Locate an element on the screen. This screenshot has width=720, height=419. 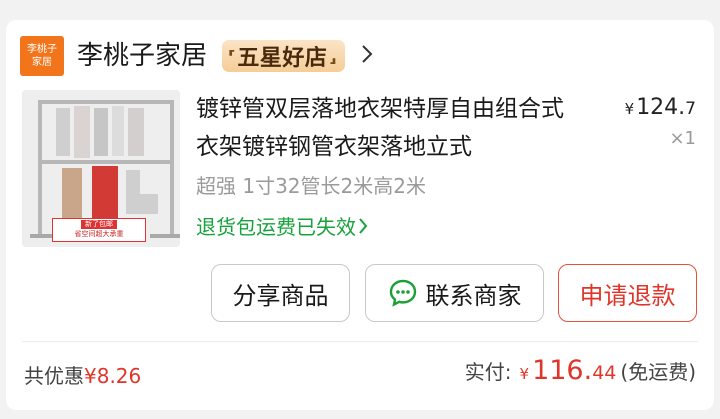
thumbnail-promo-tag: 新了包邮 省空间超大承重 is located at coordinates (99, 230).